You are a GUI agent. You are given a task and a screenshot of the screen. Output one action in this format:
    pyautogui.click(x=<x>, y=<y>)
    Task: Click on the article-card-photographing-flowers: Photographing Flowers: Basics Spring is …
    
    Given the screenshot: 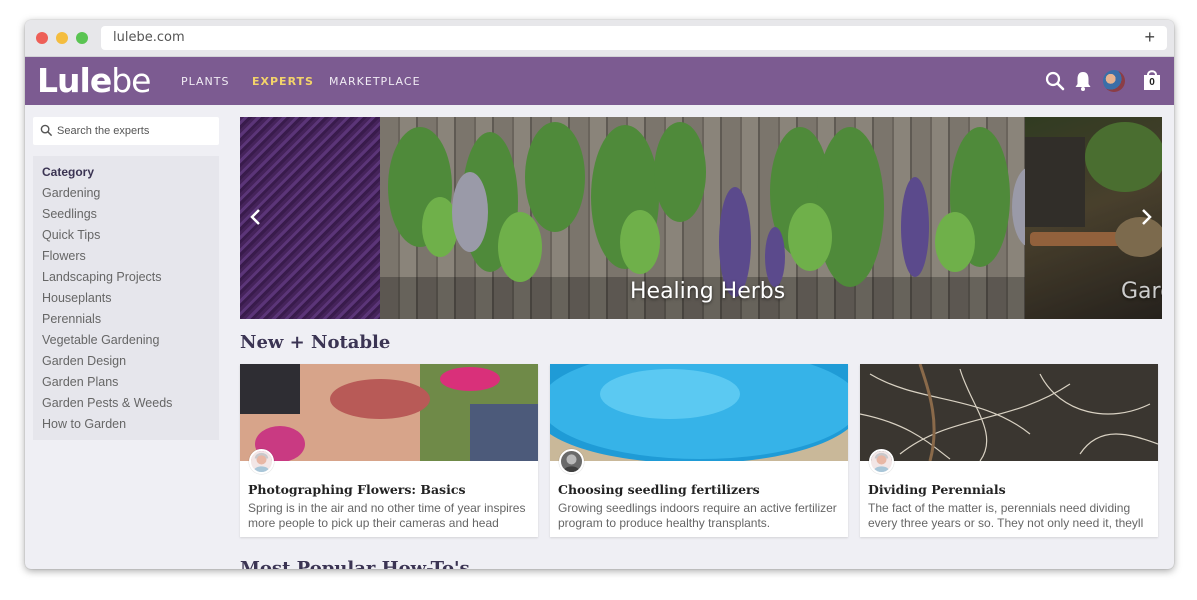 What is the action you would take?
    pyautogui.click(x=389, y=450)
    